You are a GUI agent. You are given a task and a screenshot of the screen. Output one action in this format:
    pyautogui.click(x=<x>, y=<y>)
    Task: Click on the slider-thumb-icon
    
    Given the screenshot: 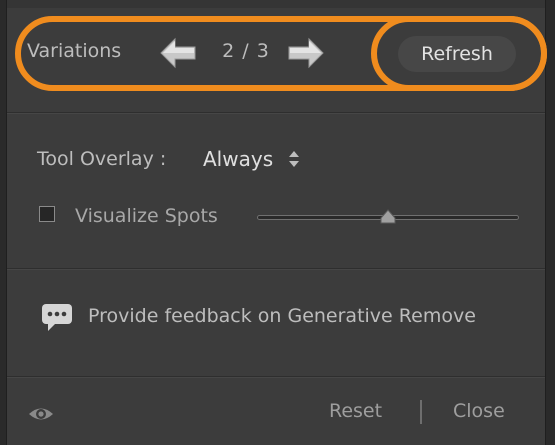 What is the action you would take?
    pyautogui.click(x=388, y=216)
    